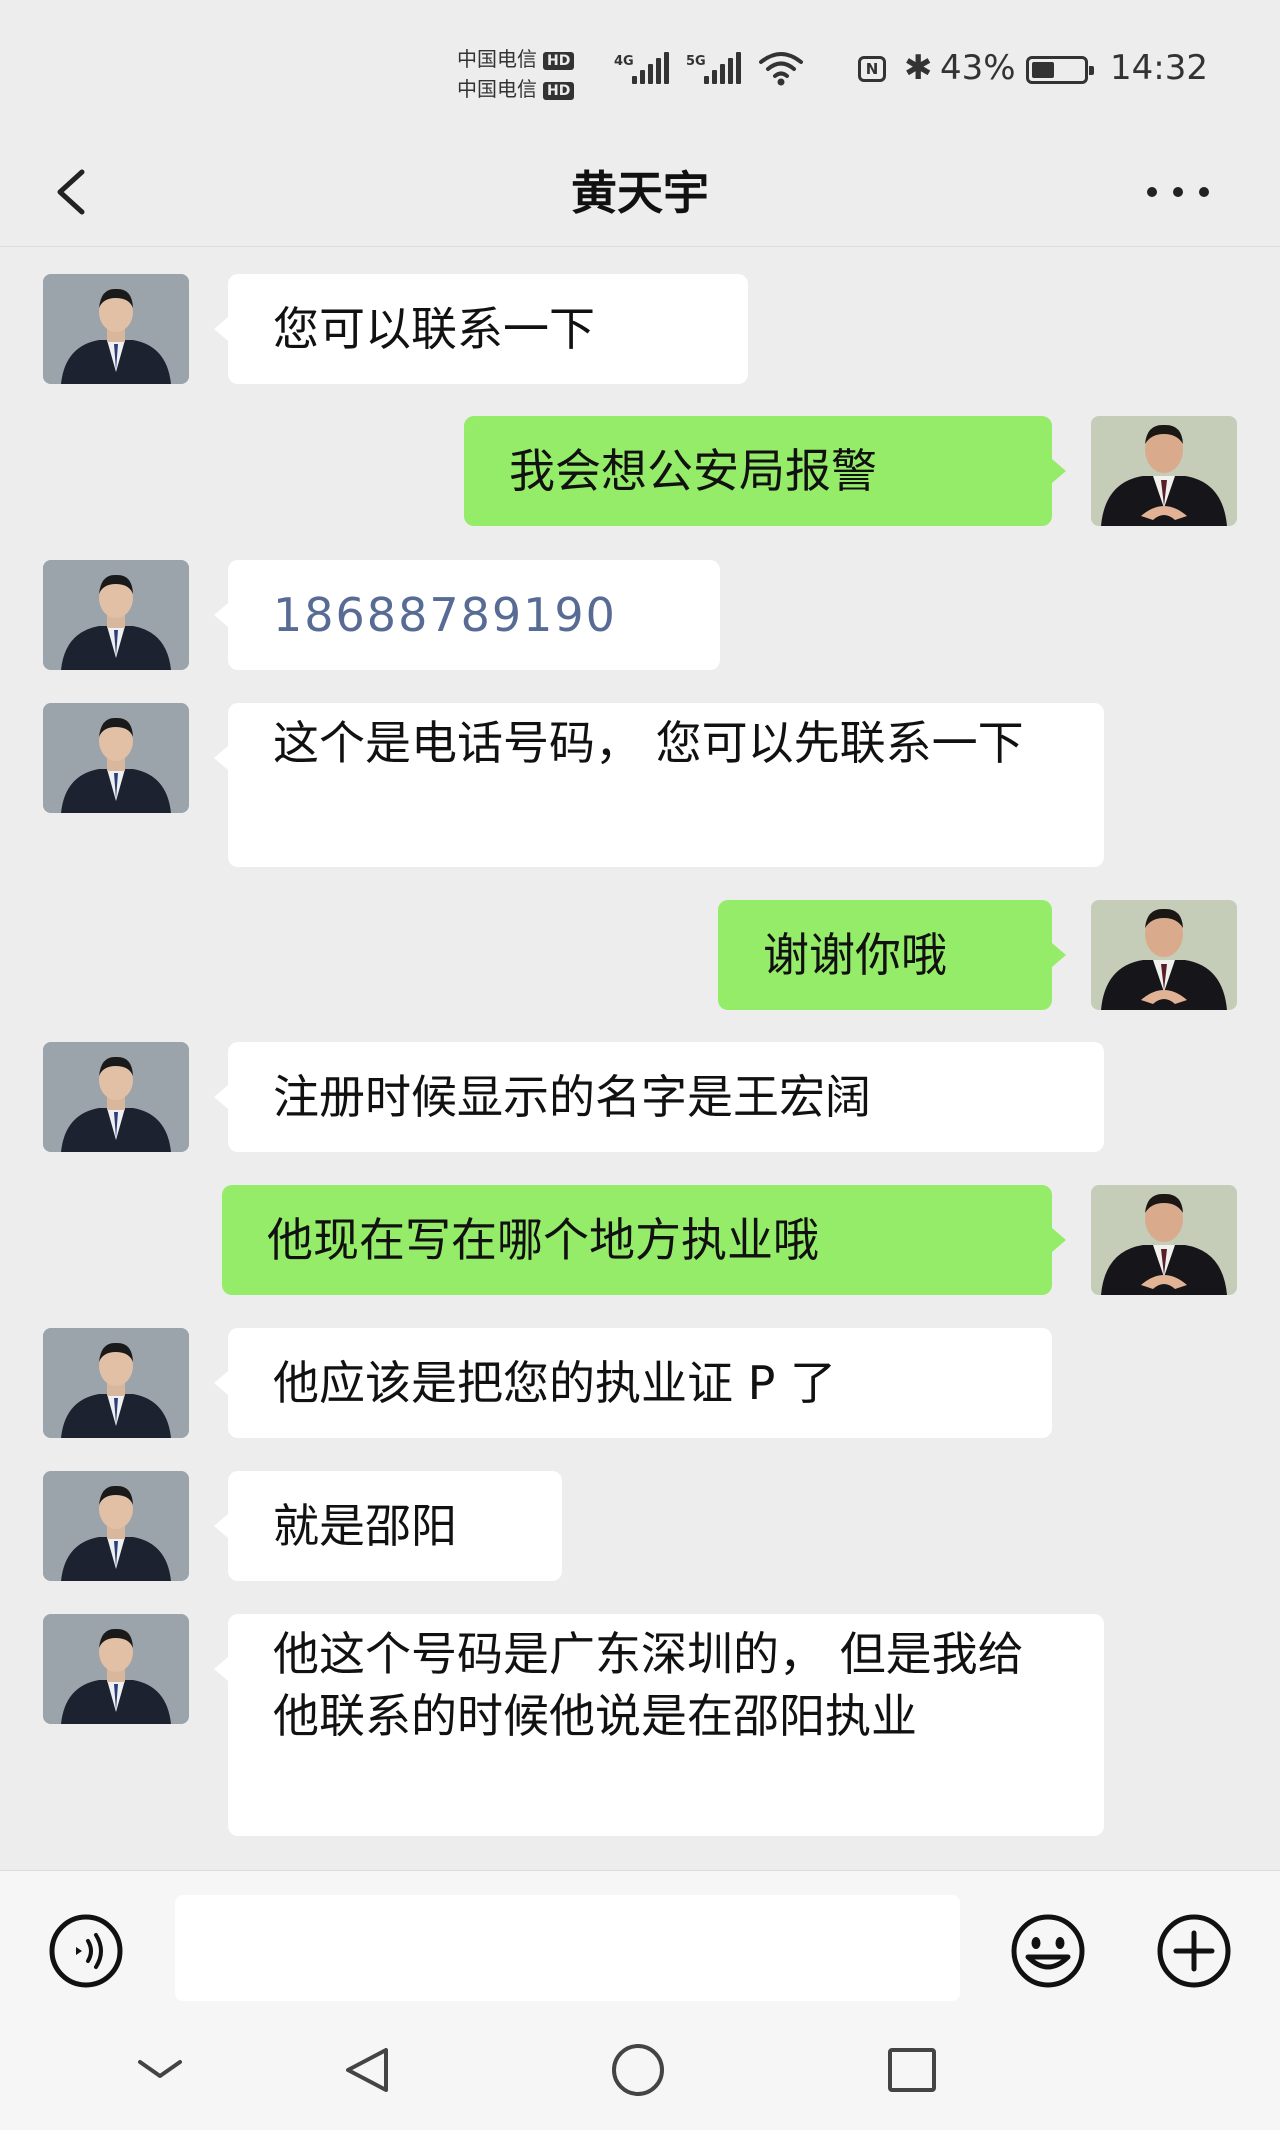 This screenshot has width=1280, height=2130. I want to click on emoji-icon, so click(1048, 1951).